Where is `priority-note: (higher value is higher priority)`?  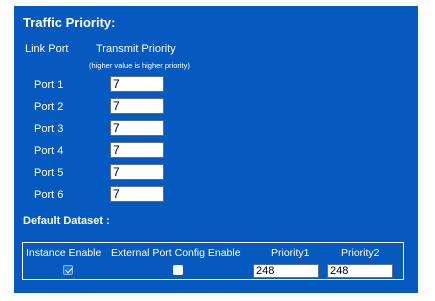
priority-note: (higher value is higher priority) is located at coordinates (139, 65).